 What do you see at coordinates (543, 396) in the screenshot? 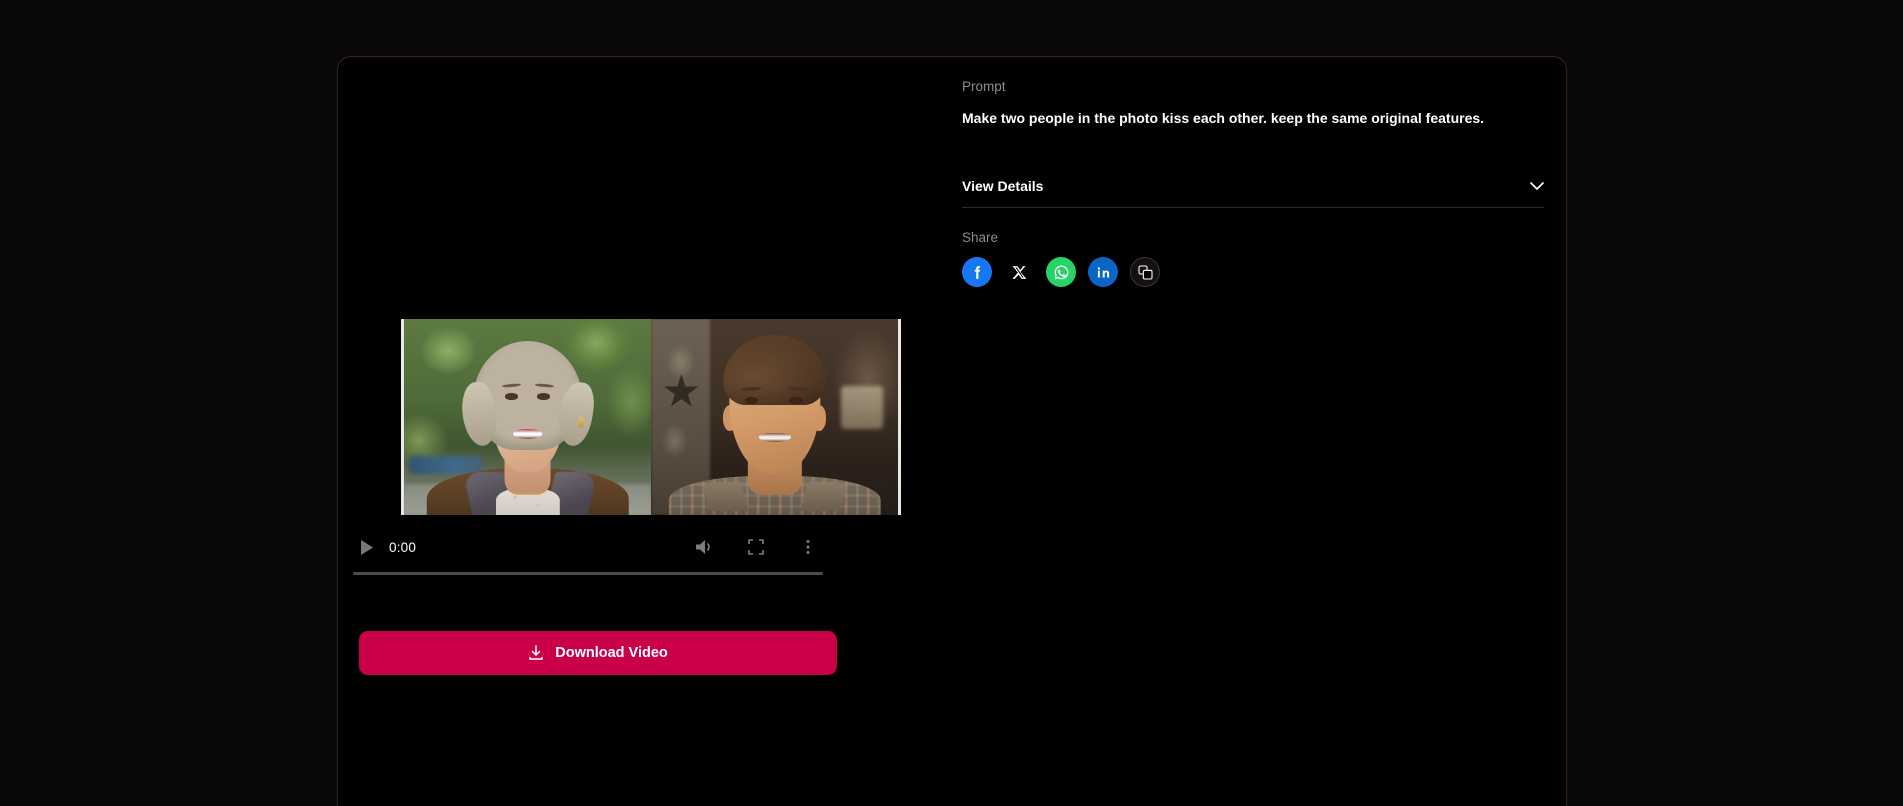
I see `woman-eye-right` at bounding box center [543, 396].